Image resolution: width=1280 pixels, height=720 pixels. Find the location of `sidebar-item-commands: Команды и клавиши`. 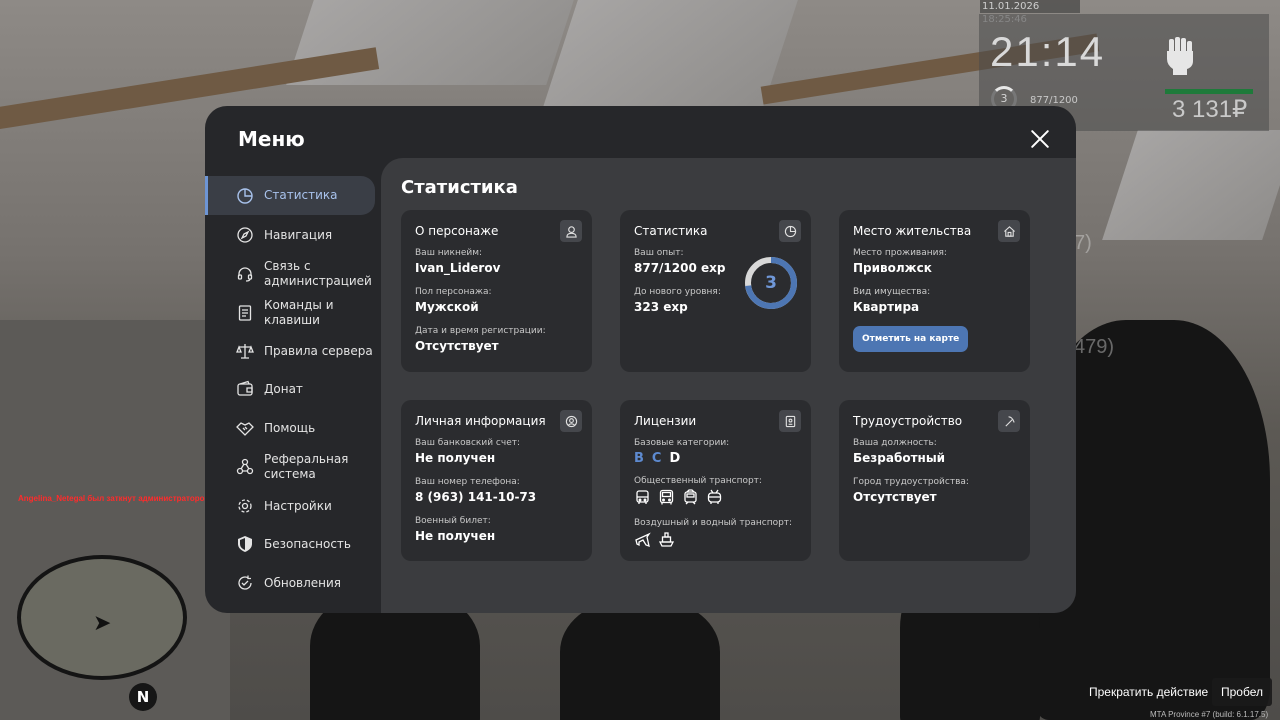

sidebar-item-commands: Команды и клавиши is located at coordinates (290, 313).